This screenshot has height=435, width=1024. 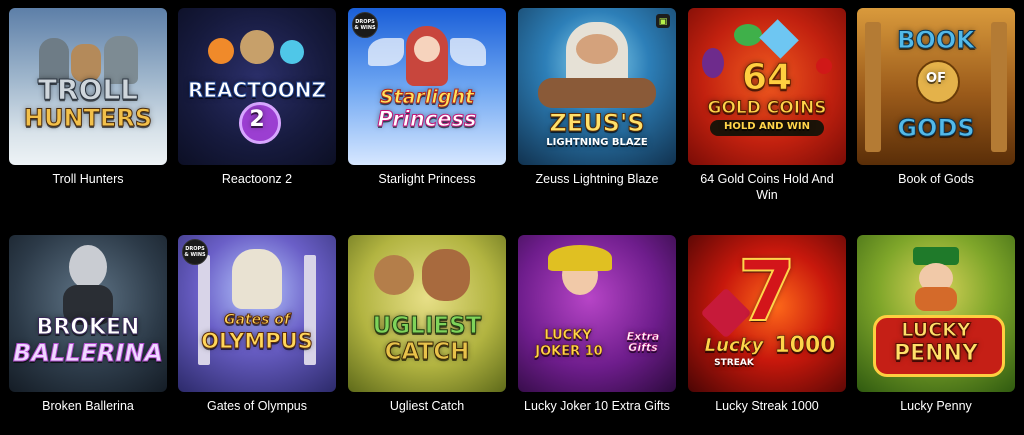 What do you see at coordinates (936, 406) in the screenshot?
I see `game-title: Lucky Penny` at bounding box center [936, 406].